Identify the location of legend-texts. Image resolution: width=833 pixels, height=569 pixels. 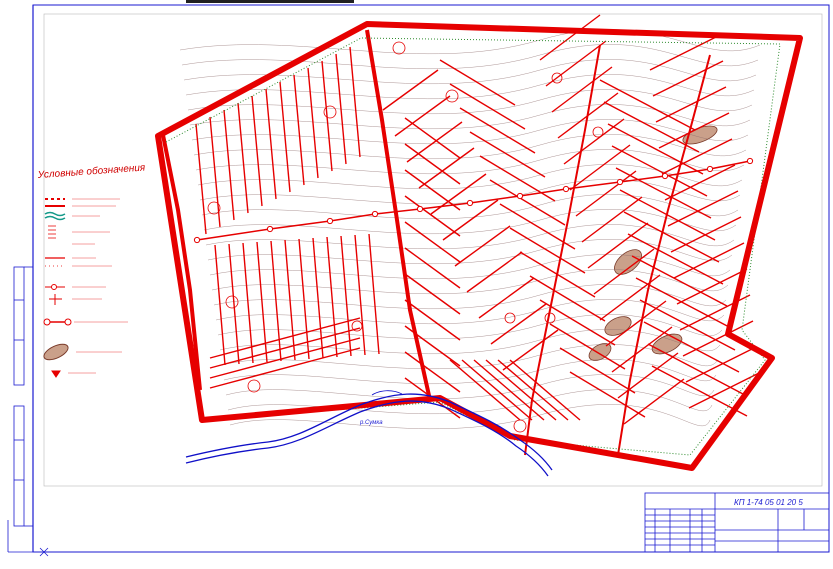
(98, 286).